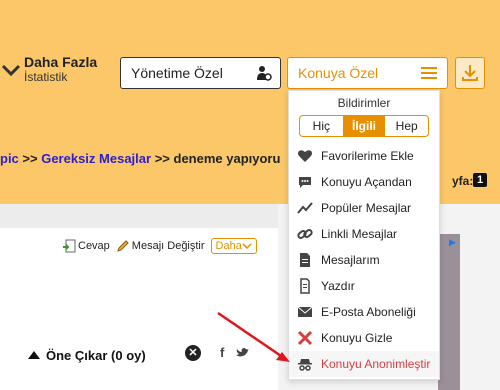 Image resolution: width=500 pixels, height=390 pixels. I want to click on menu-item-label: Mesajlarım, so click(350, 260).